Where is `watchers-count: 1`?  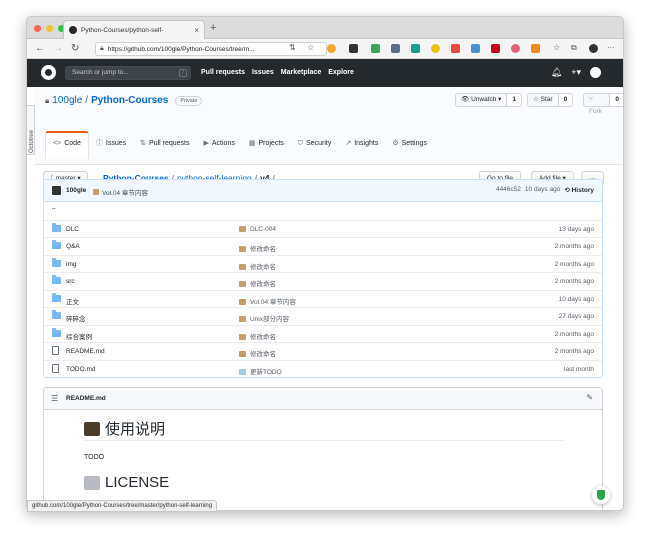
watchers-count: 1 is located at coordinates (515, 100).